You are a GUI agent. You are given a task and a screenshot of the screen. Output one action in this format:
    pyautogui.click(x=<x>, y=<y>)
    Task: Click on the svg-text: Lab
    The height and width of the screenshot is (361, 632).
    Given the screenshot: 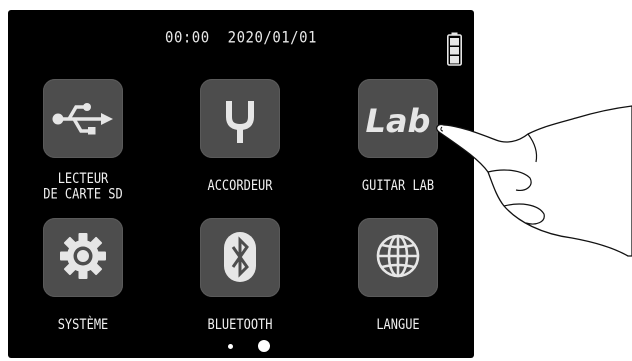 What is the action you would take?
    pyautogui.click(x=398, y=121)
    